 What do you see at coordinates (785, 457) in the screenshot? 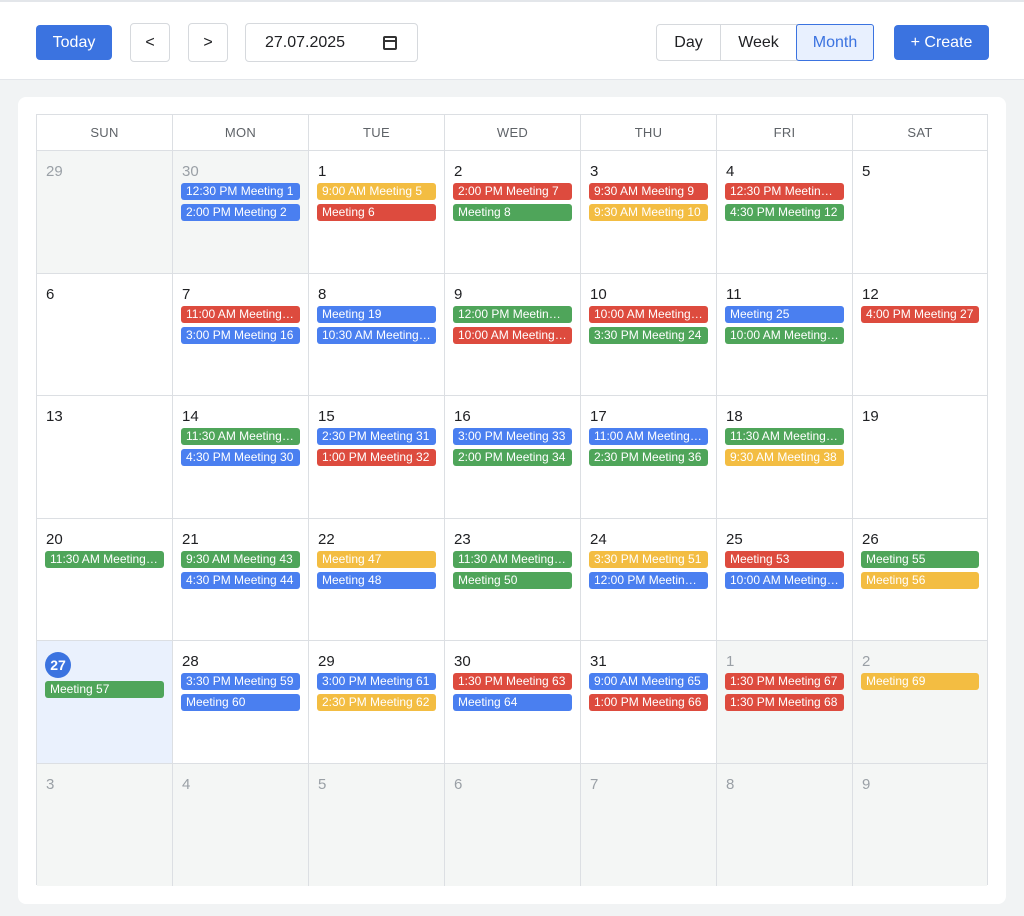
I see `day-cell: 18 11:30 AM Meeting 37 9:30 AM Meeting 38` at bounding box center [785, 457].